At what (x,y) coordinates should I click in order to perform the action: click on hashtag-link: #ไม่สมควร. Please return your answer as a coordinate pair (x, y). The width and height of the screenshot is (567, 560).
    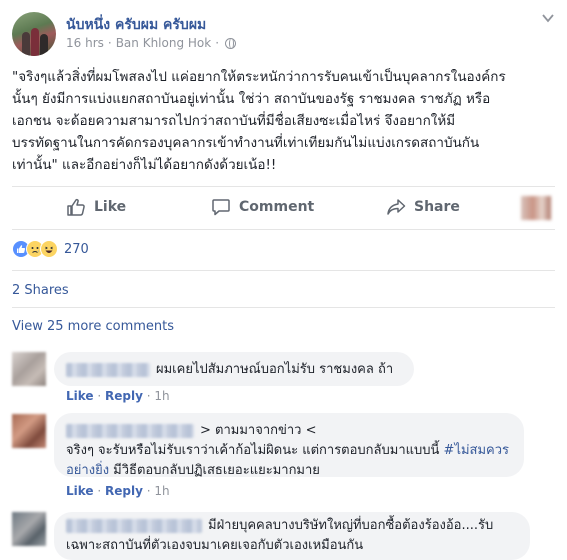
    Looking at the image, I should click on (476, 450).